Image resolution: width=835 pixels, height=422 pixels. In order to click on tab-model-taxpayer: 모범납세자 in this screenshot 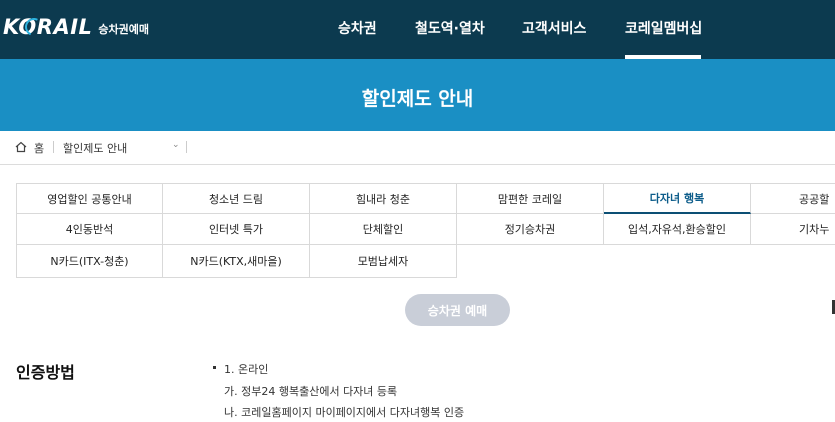, I will do `click(383, 261)`.